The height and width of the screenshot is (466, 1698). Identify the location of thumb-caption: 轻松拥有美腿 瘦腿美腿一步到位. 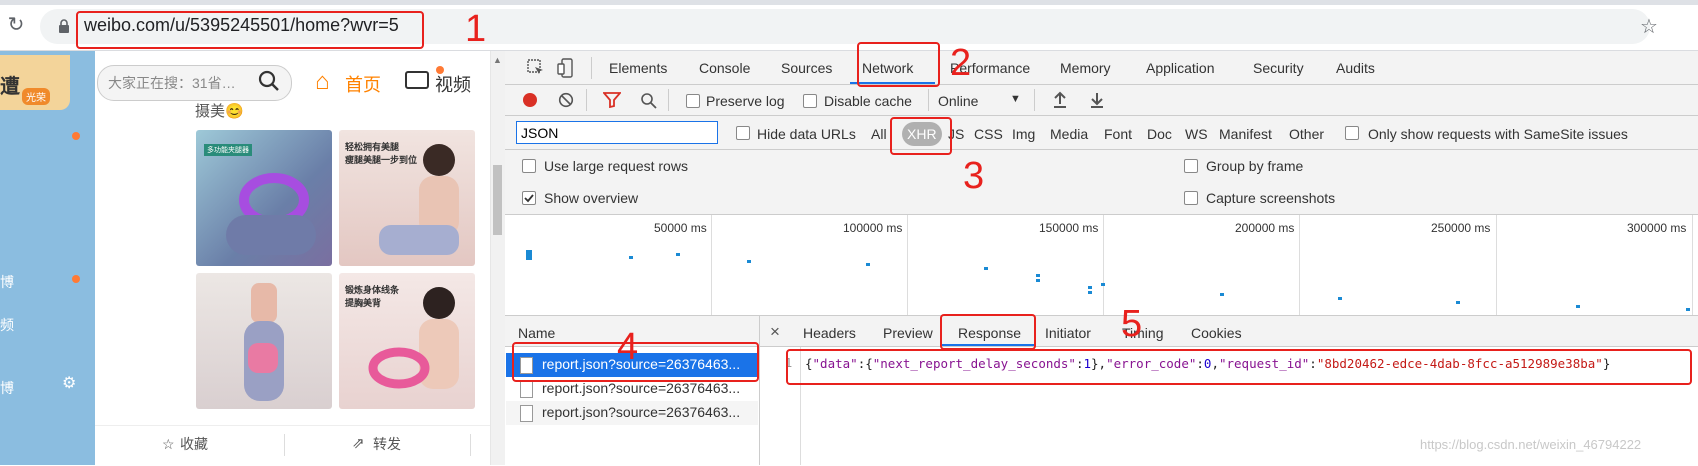
(381, 153).